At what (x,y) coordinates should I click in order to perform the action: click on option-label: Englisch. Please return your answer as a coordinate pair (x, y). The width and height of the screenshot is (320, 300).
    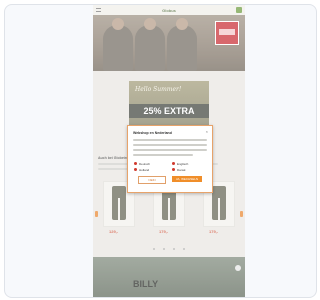
    Looking at the image, I should click on (183, 164).